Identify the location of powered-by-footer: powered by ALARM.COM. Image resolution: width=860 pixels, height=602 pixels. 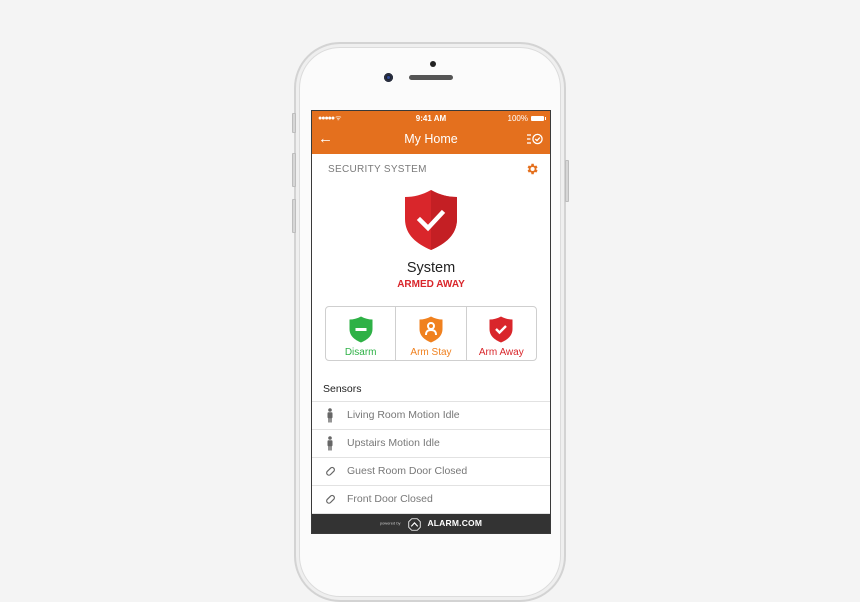
(431, 523).